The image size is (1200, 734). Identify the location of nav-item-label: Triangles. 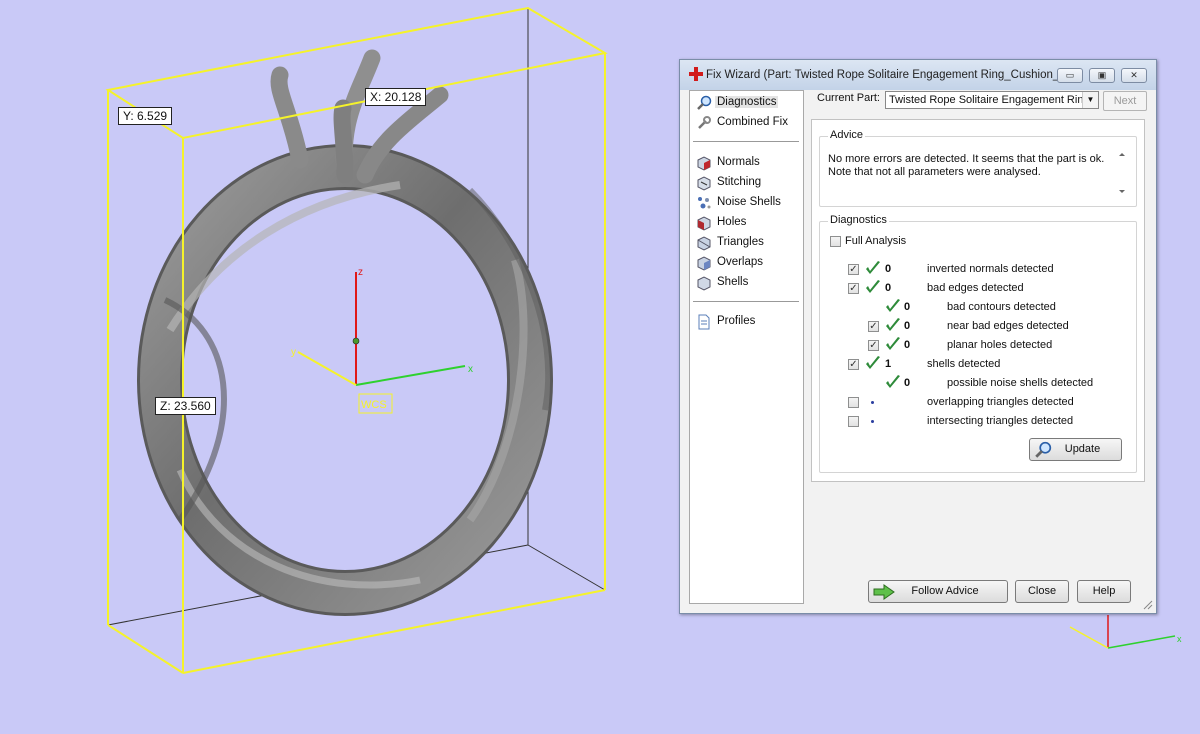
(740, 242).